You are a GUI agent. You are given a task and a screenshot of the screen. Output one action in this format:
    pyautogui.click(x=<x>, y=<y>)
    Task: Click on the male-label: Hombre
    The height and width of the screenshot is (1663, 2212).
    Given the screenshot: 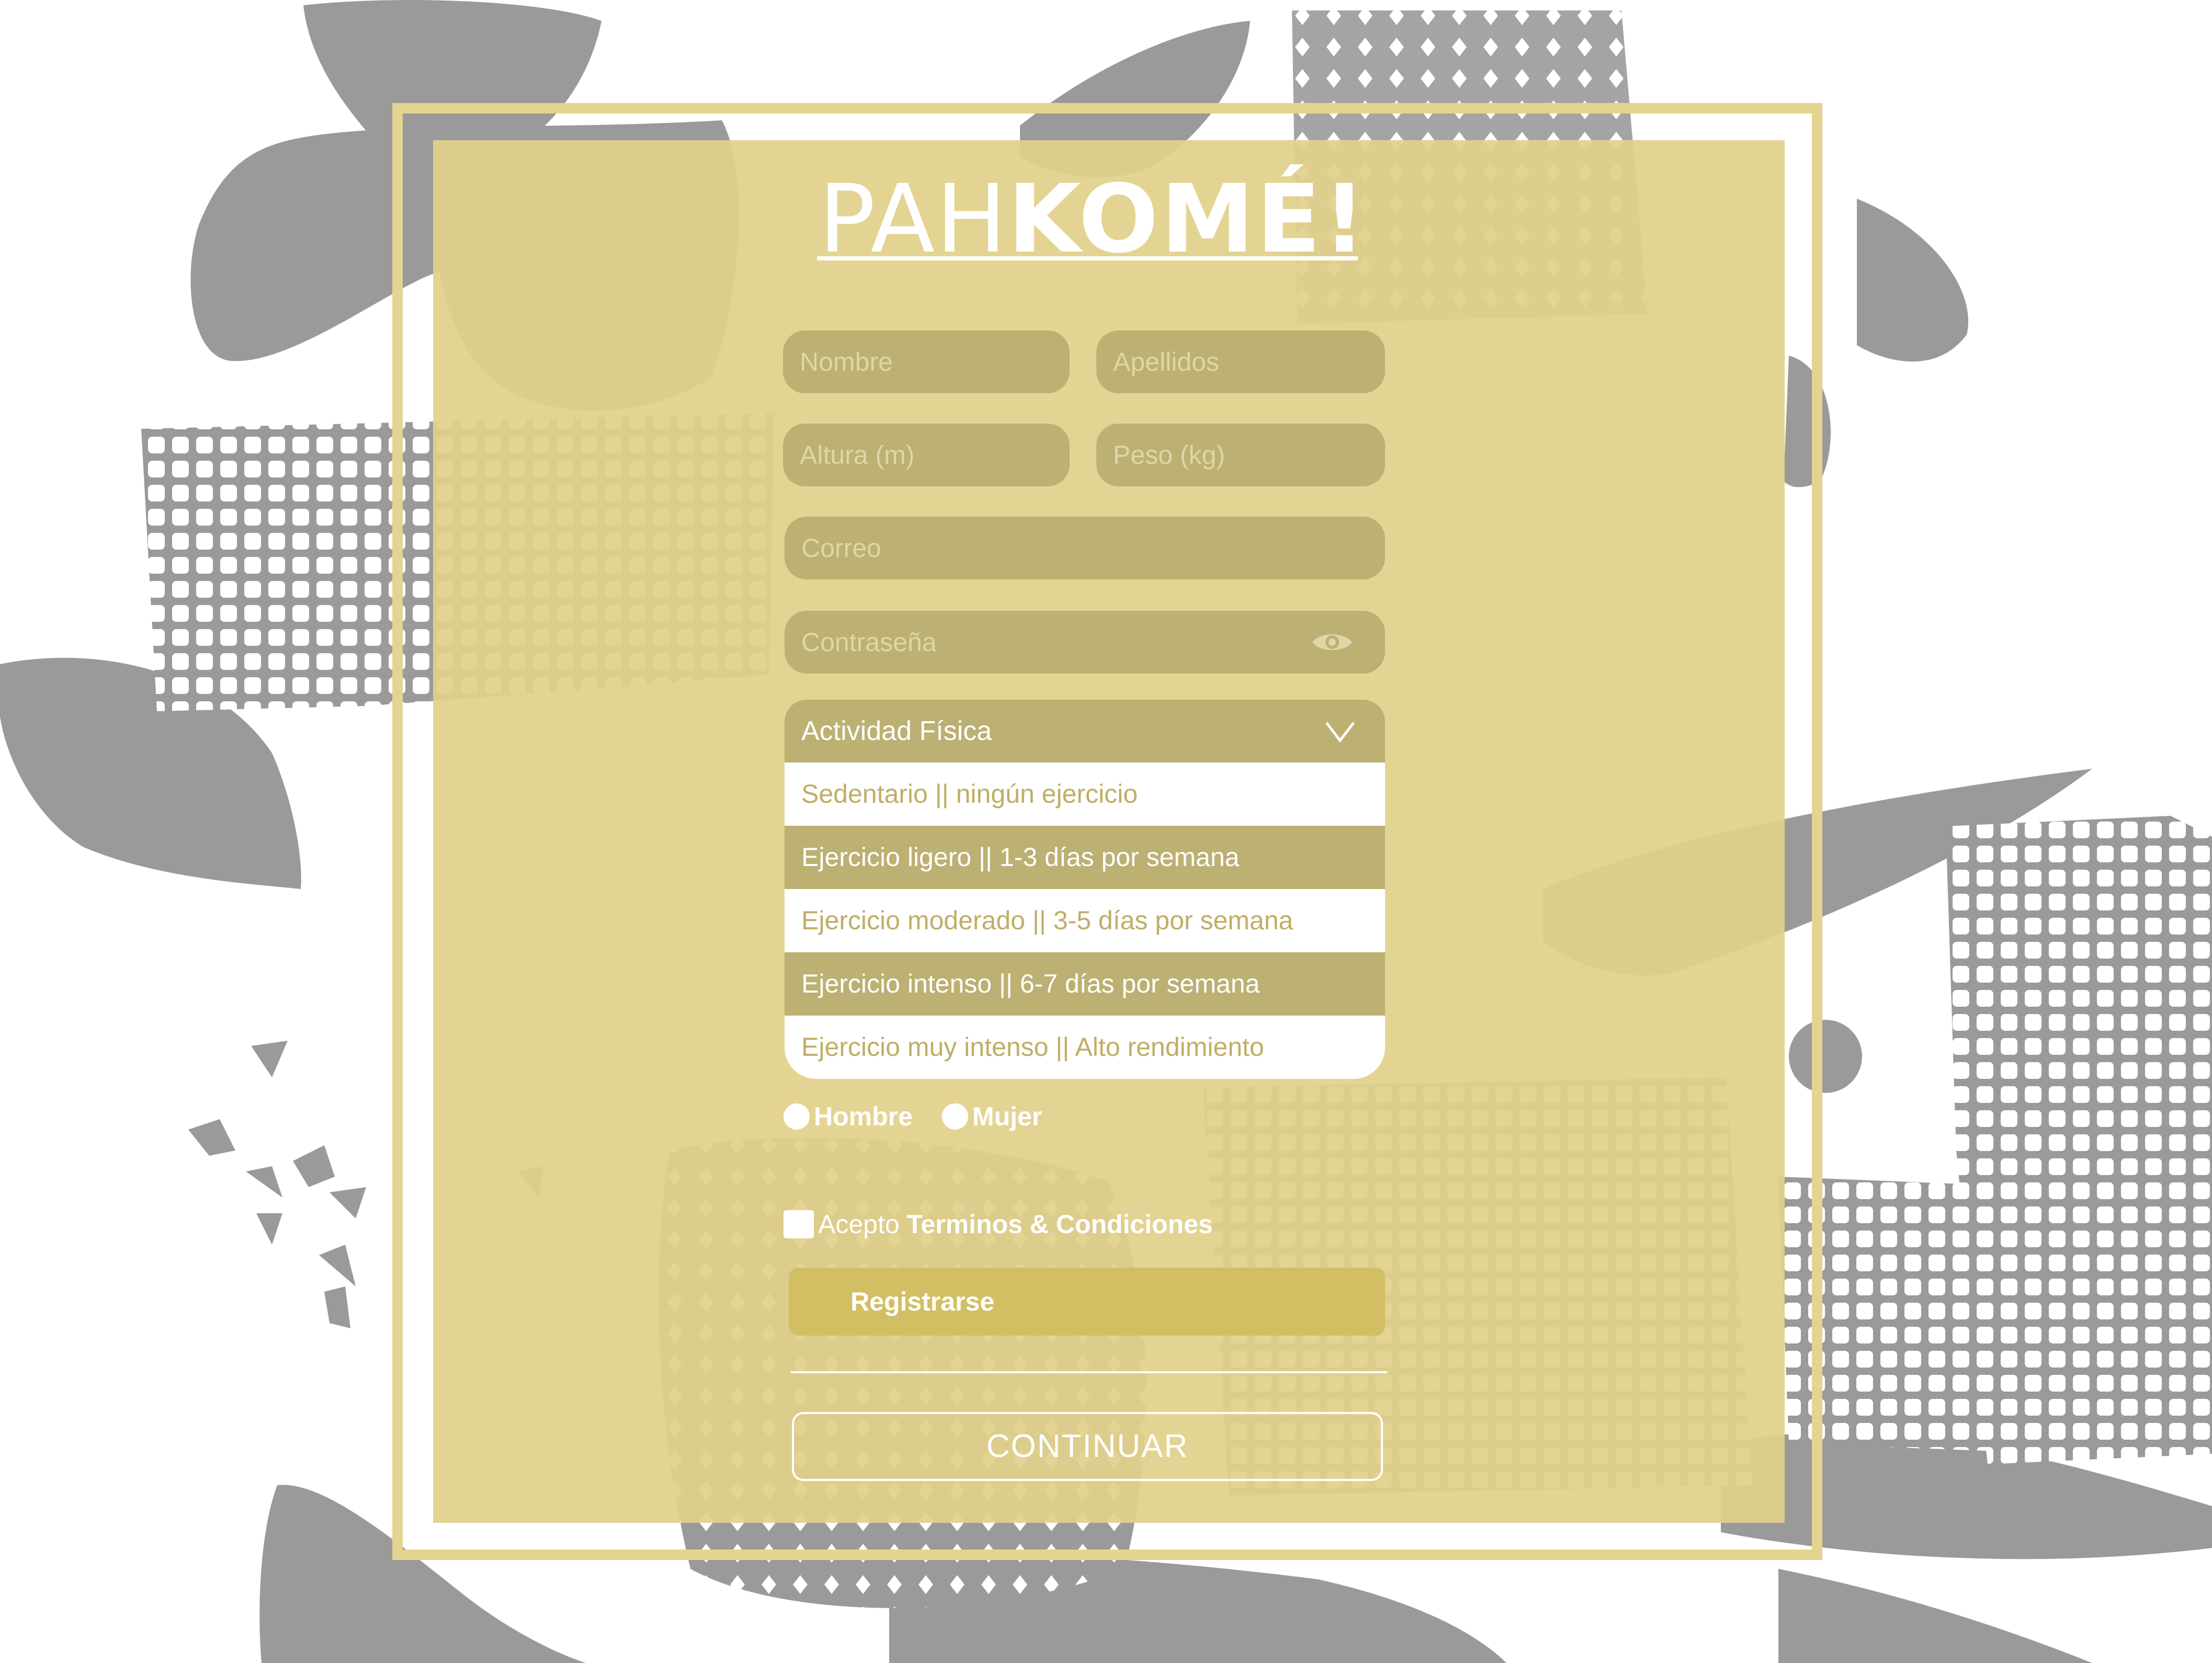 What is the action you would take?
    pyautogui.click(x=863, y=1116)
    